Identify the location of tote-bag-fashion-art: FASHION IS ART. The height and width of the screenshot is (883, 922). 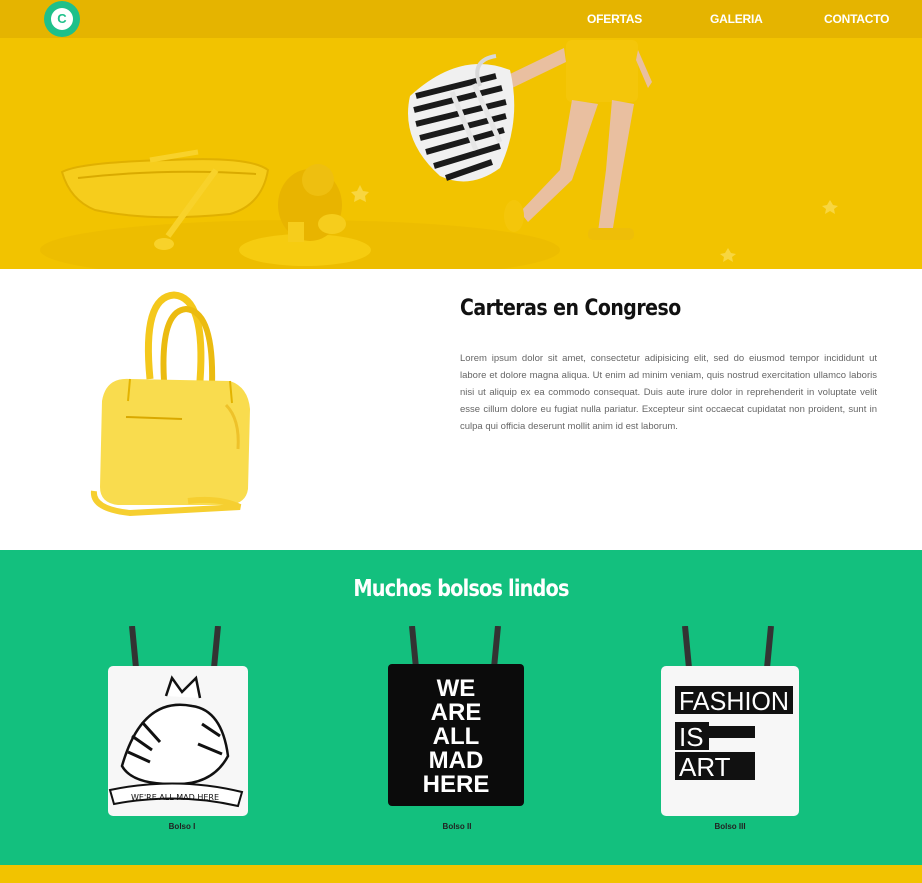
(730, 725).